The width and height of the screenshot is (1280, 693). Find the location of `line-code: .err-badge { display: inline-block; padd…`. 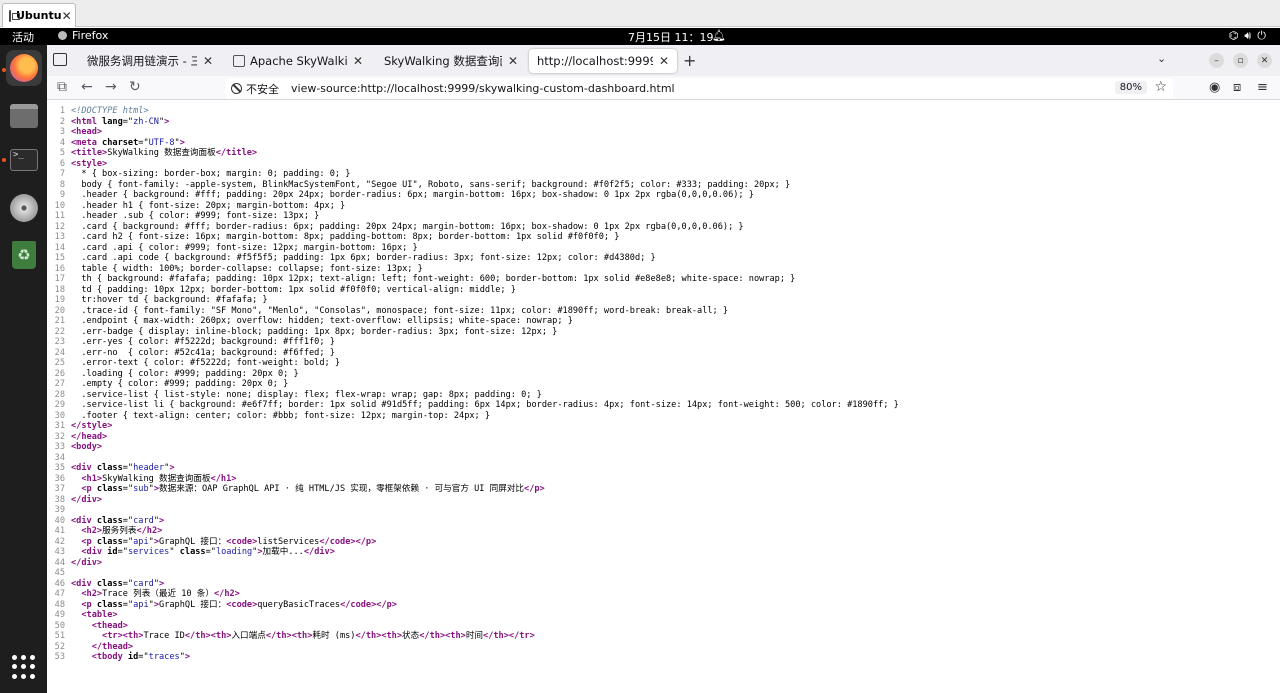

line-code: .err-badge { display: inline-block; padd… is located at coordinates (314, 332).